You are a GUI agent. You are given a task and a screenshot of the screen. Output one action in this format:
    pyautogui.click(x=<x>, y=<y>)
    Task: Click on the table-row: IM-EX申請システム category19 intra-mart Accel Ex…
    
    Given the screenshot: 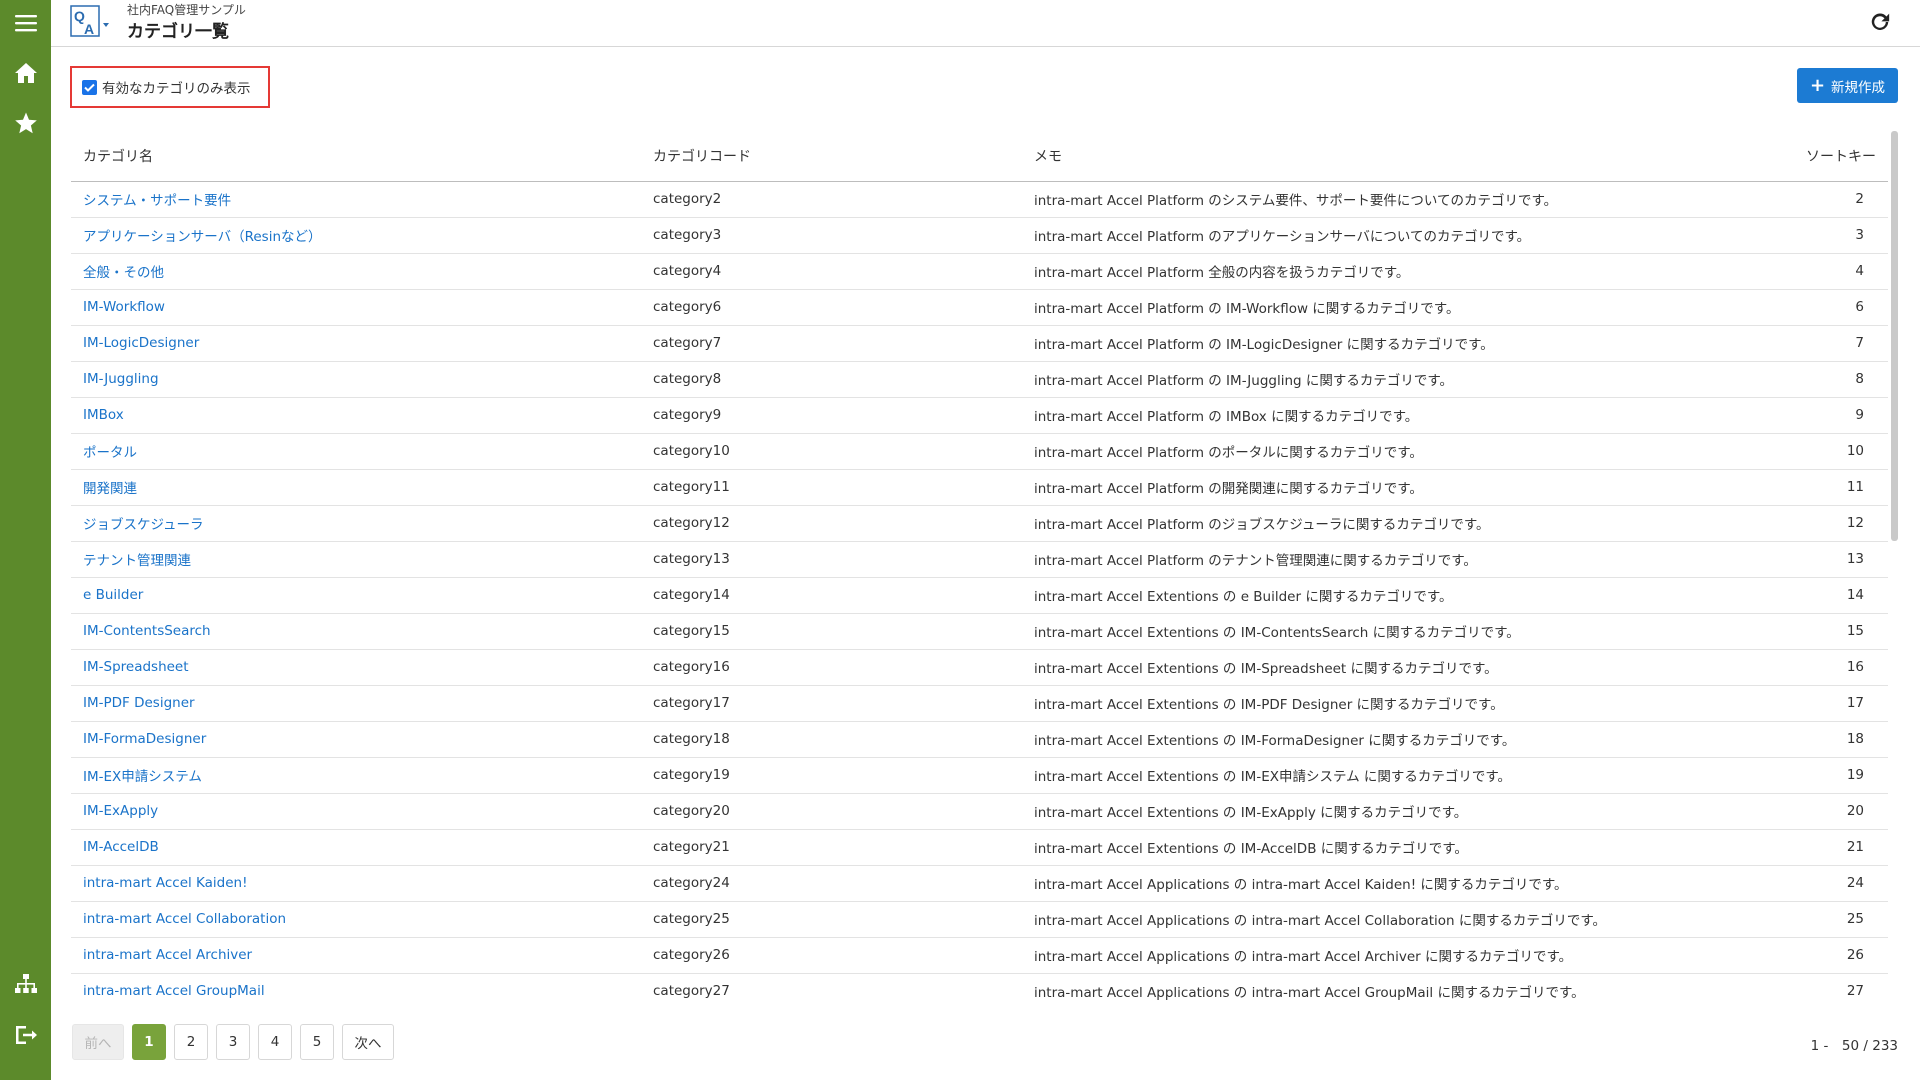 What is the action you would take?
    pyautogui.click(x=979, y=775)
    